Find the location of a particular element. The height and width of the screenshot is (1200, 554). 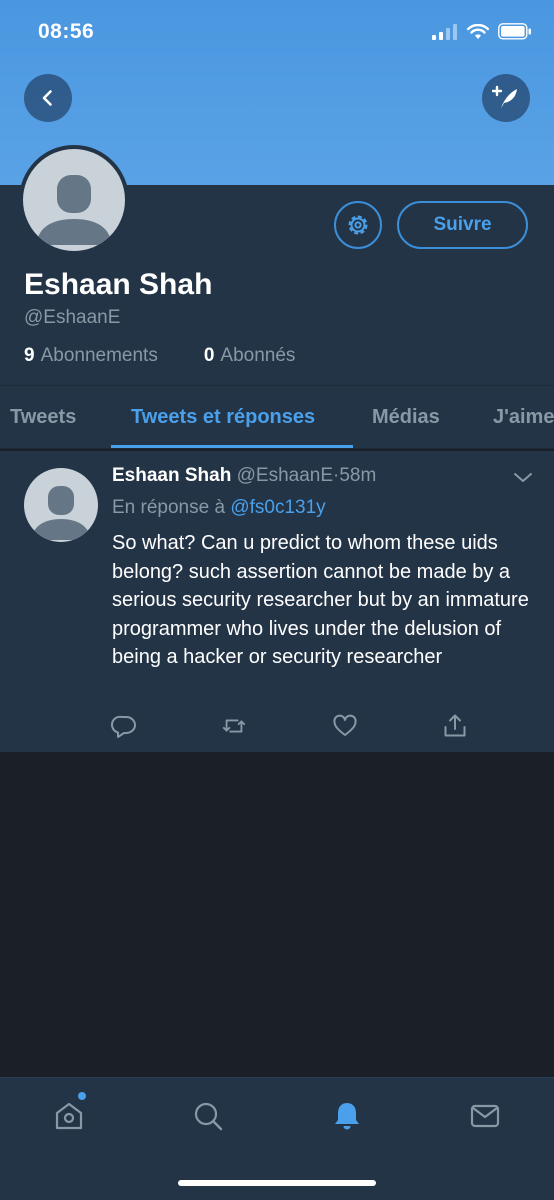

search-icon is located at coordinates (208, 1116).